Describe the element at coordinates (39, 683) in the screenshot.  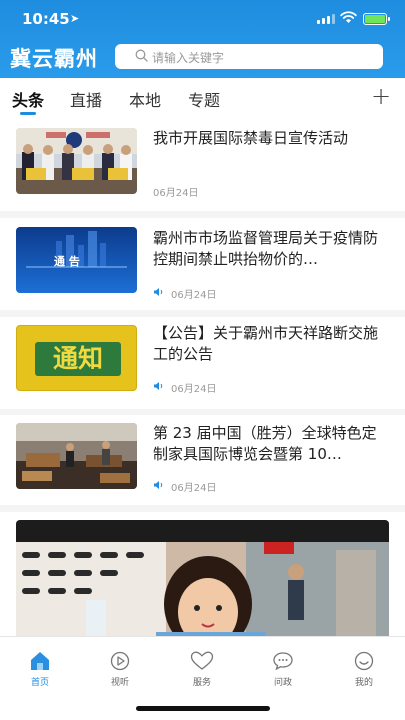
I see `nav-label: 首页` at that location.